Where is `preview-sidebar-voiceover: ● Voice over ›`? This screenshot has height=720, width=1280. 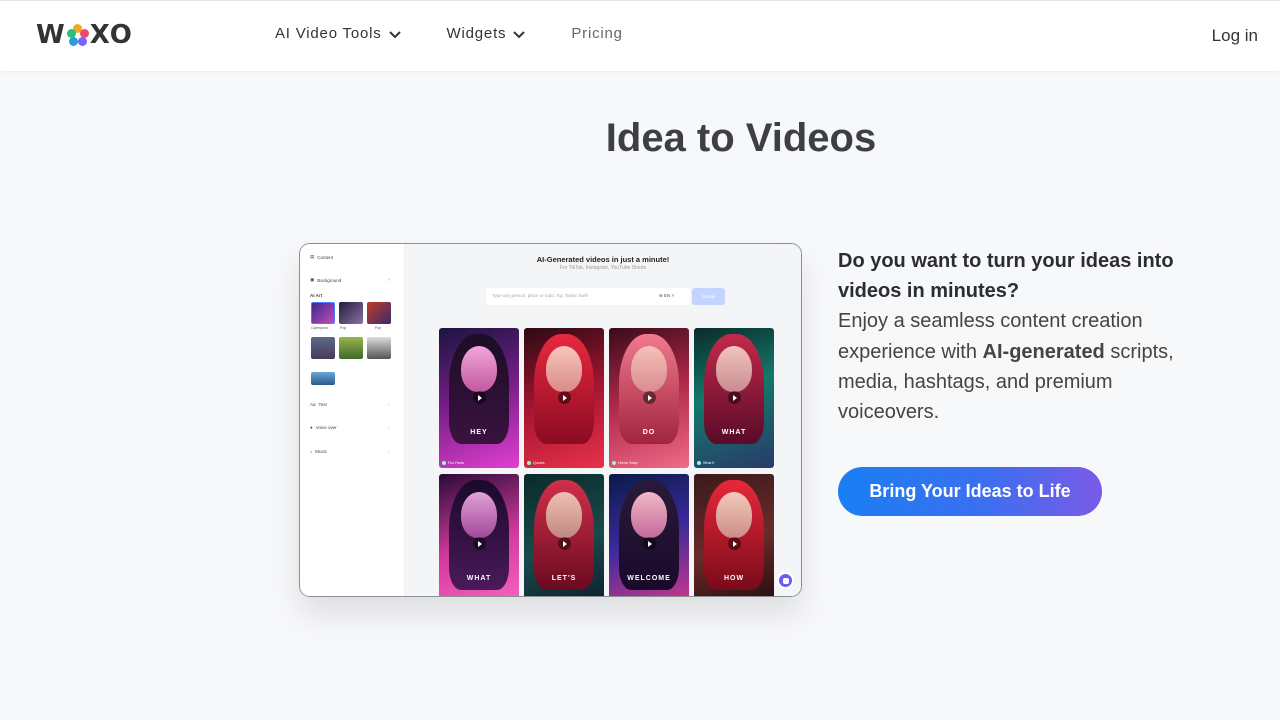
preview-sidebar-voiceover: ● Voice over › is located at coordinates (350, 427).